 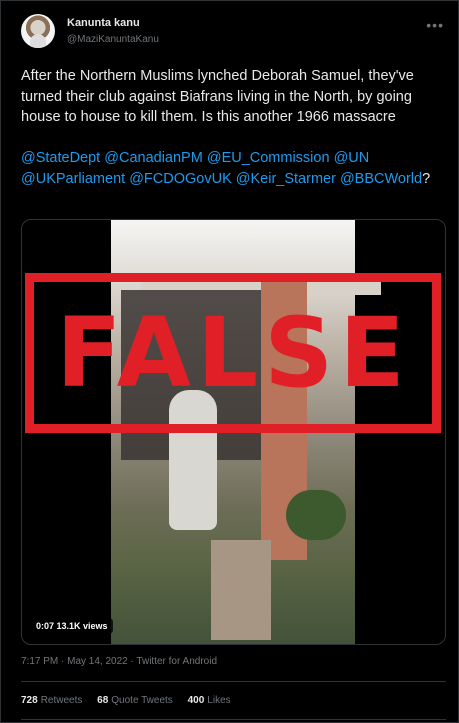 What do you see at coordinates (180, 179) in the screenshot?
I see `mention-link: @FCDOGovUK` at bounding box center [180, 179].